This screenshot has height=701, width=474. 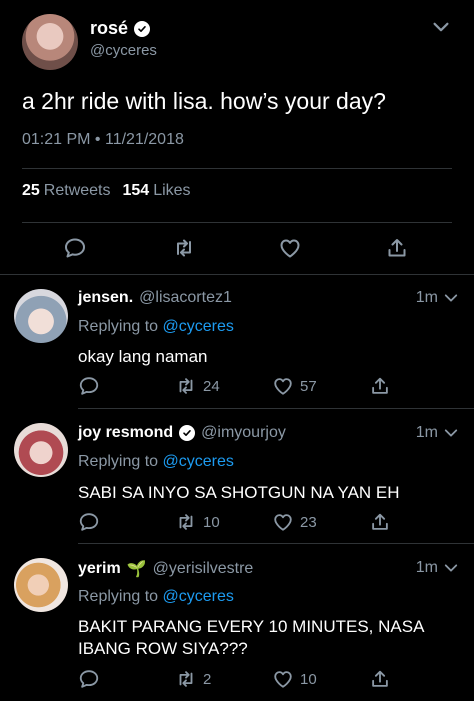 I want to click on reply-header: yerim 🌱 @yerisilvestre, so click(x=165, y=569).